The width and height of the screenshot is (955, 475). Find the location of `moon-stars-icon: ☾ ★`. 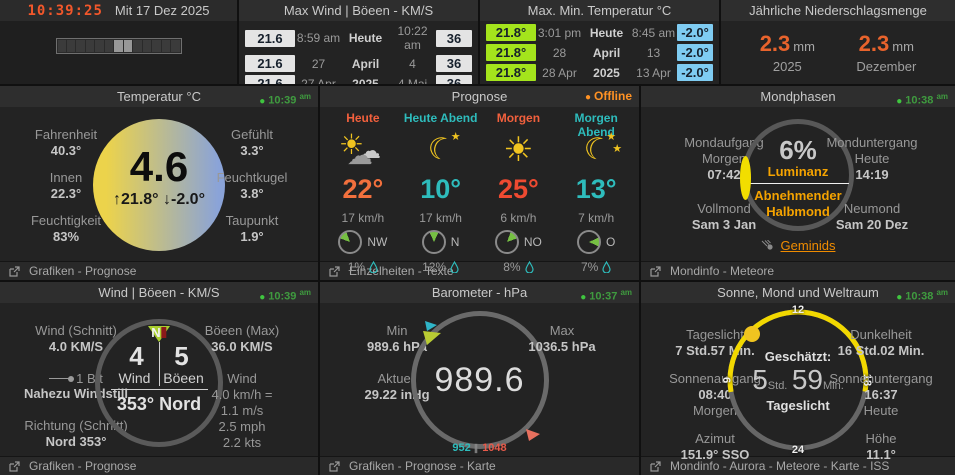

moon-stars-icon: ☾ ★ is located at coordinates (441, 149).